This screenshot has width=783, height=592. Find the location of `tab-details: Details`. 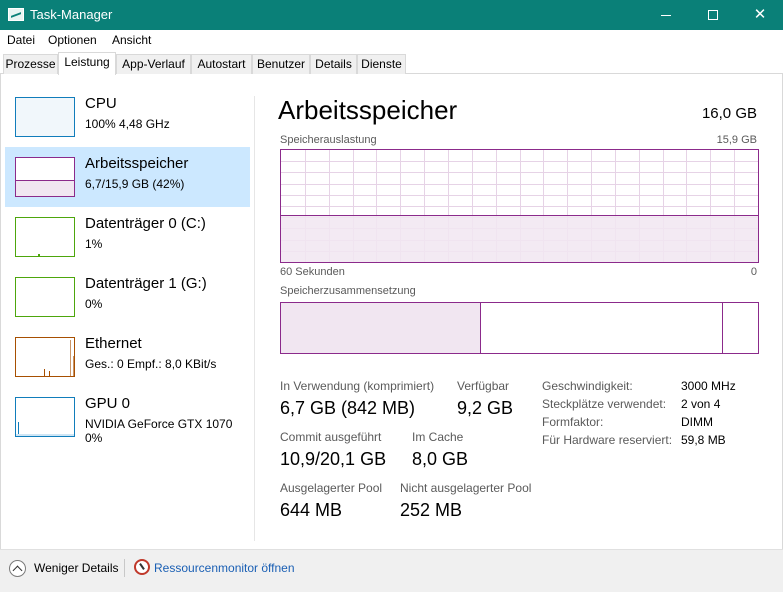

tab-details: Details is located at coordinates (333, 64).